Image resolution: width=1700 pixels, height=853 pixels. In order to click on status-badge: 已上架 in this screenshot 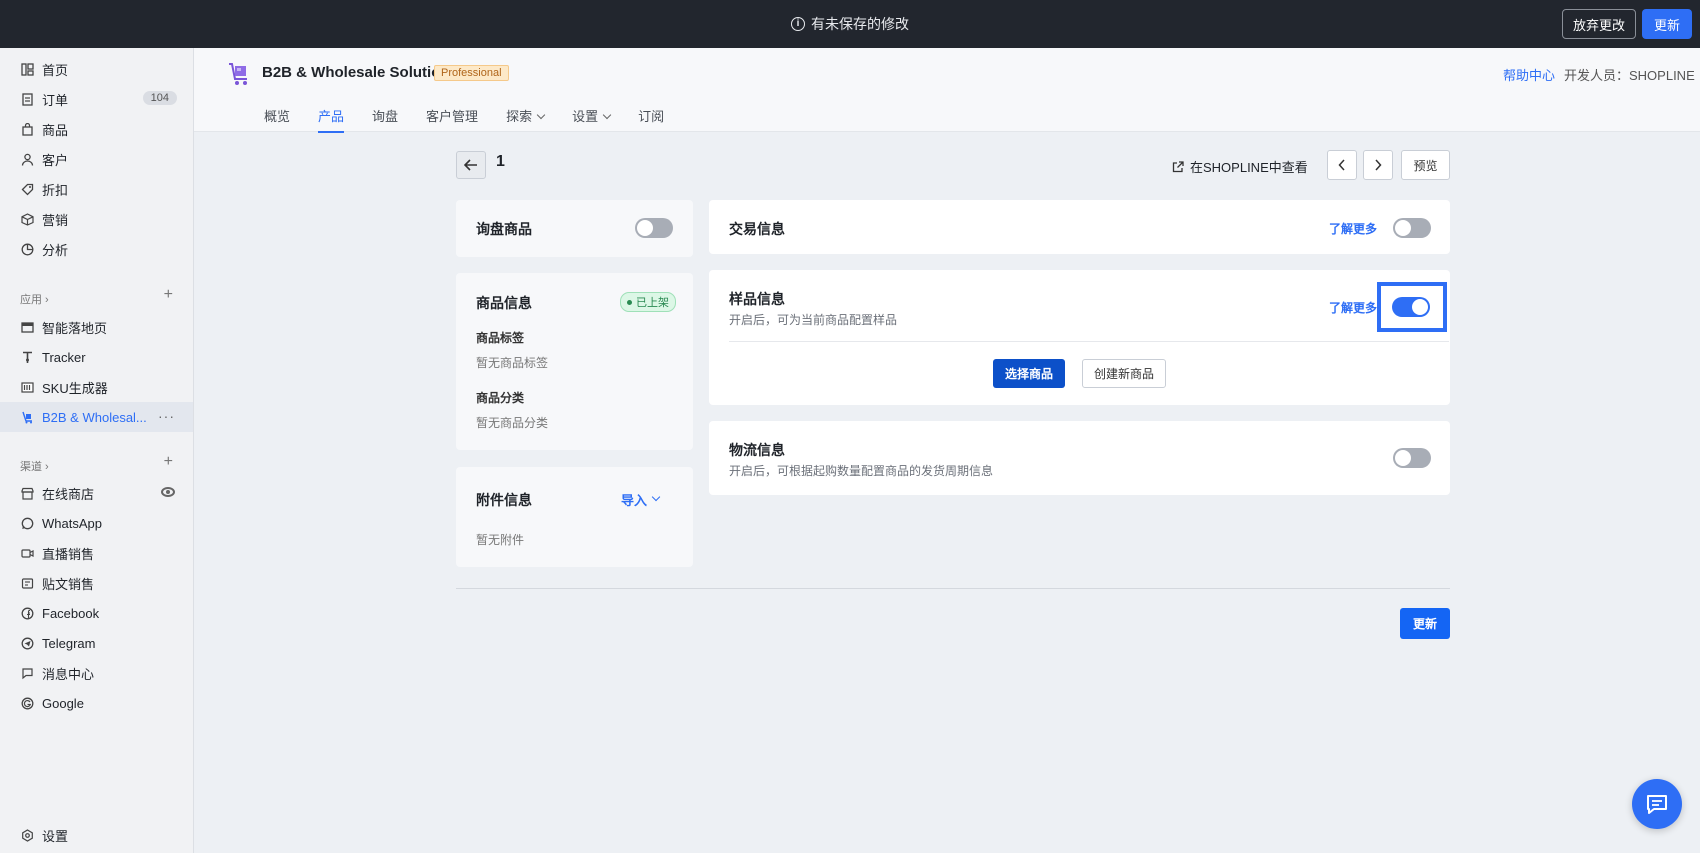, I will do `click(648, 302)`.